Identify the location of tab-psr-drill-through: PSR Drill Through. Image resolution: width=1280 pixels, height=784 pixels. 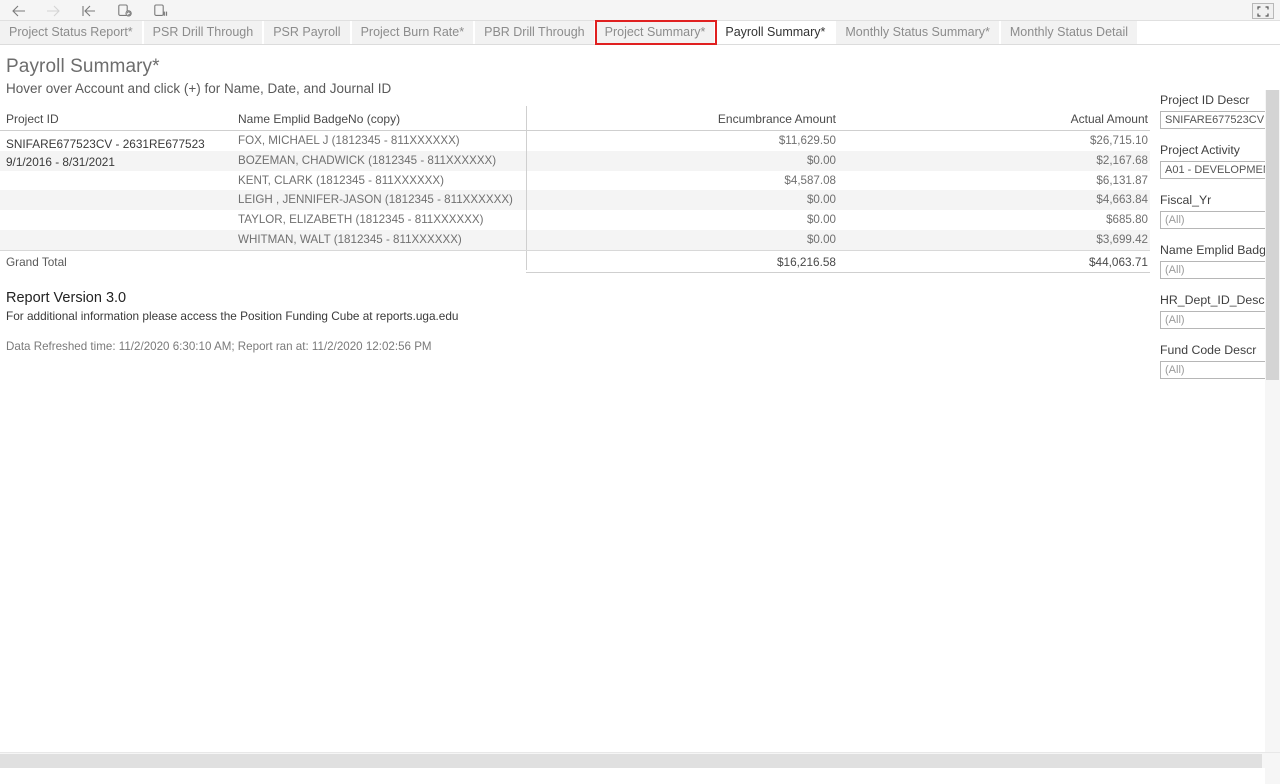
(204, 32).